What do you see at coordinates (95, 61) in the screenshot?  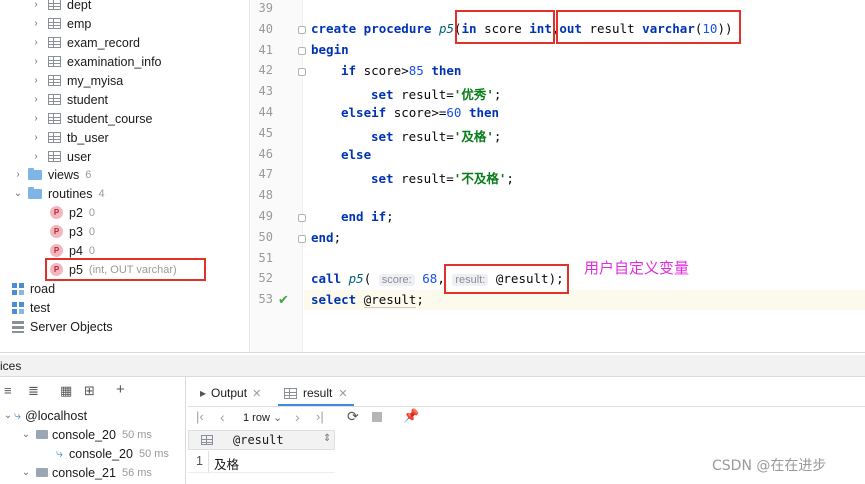 I see `tree-node-table: › examination_info` at bounding box center [95, 61].